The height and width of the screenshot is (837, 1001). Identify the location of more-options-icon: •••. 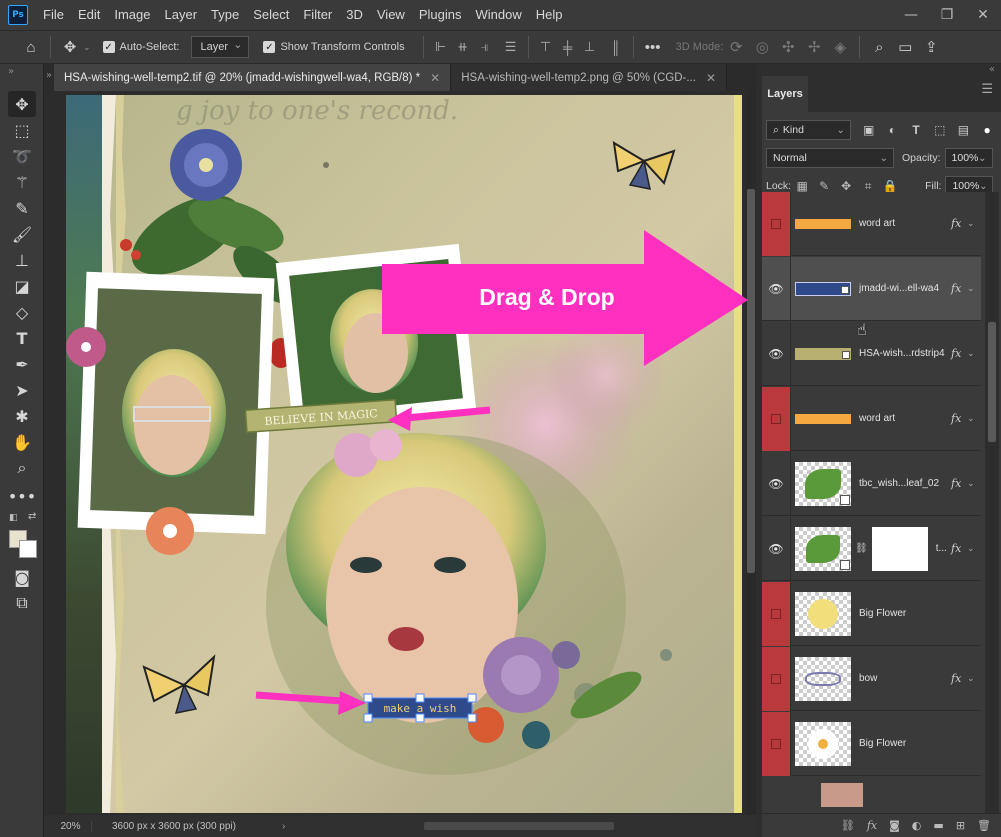
(653, 47).